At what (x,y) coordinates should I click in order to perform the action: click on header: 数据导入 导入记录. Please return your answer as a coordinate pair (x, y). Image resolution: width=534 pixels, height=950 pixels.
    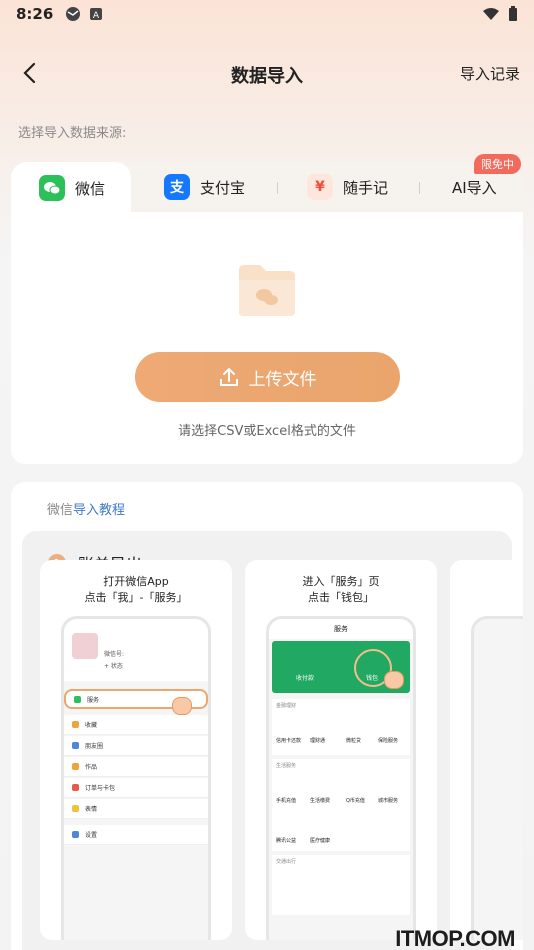
    Looking at the image, I should click on (267, 73).